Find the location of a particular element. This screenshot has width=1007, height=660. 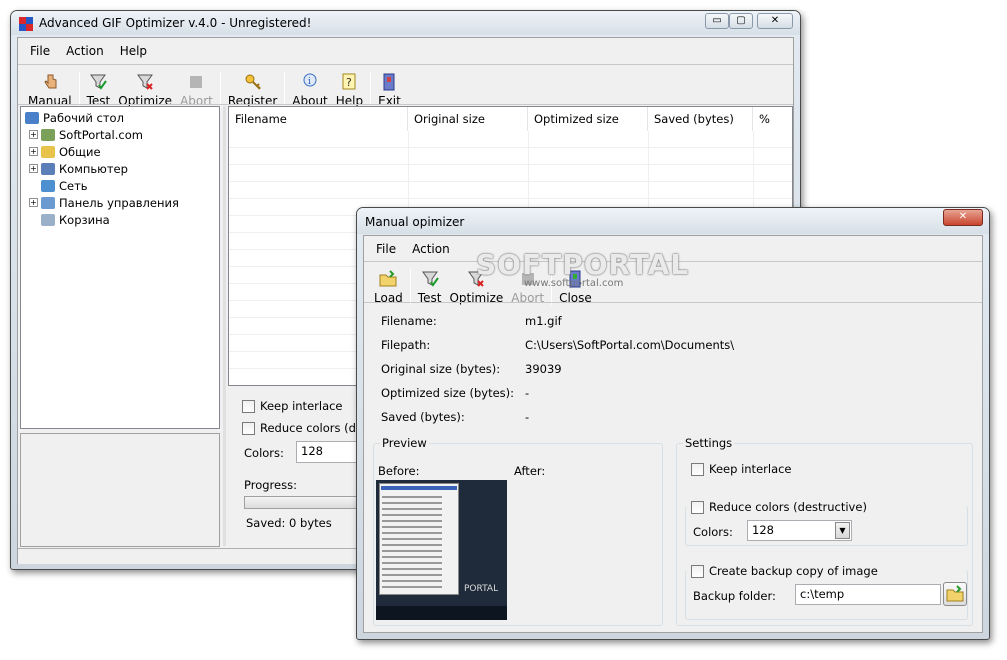

column-original-size: Original size (bytes) is located at coordinates (468, 128).